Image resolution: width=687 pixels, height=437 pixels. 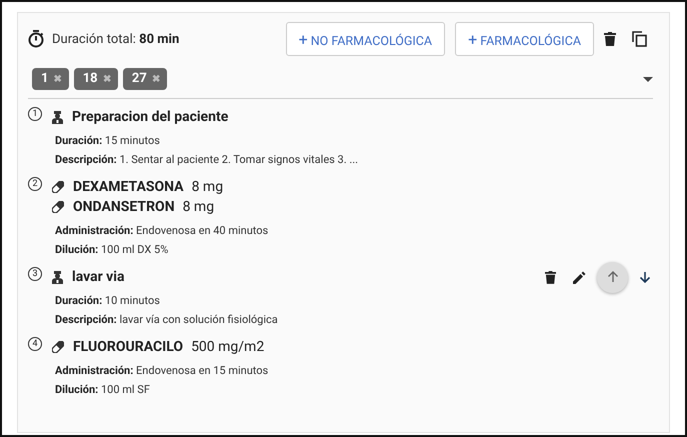 What do you see at coordinates (366, 39) in the screenshot?
I see `add-button: + NO FARMACOLÓGICA` at bounding box center [366, 39].